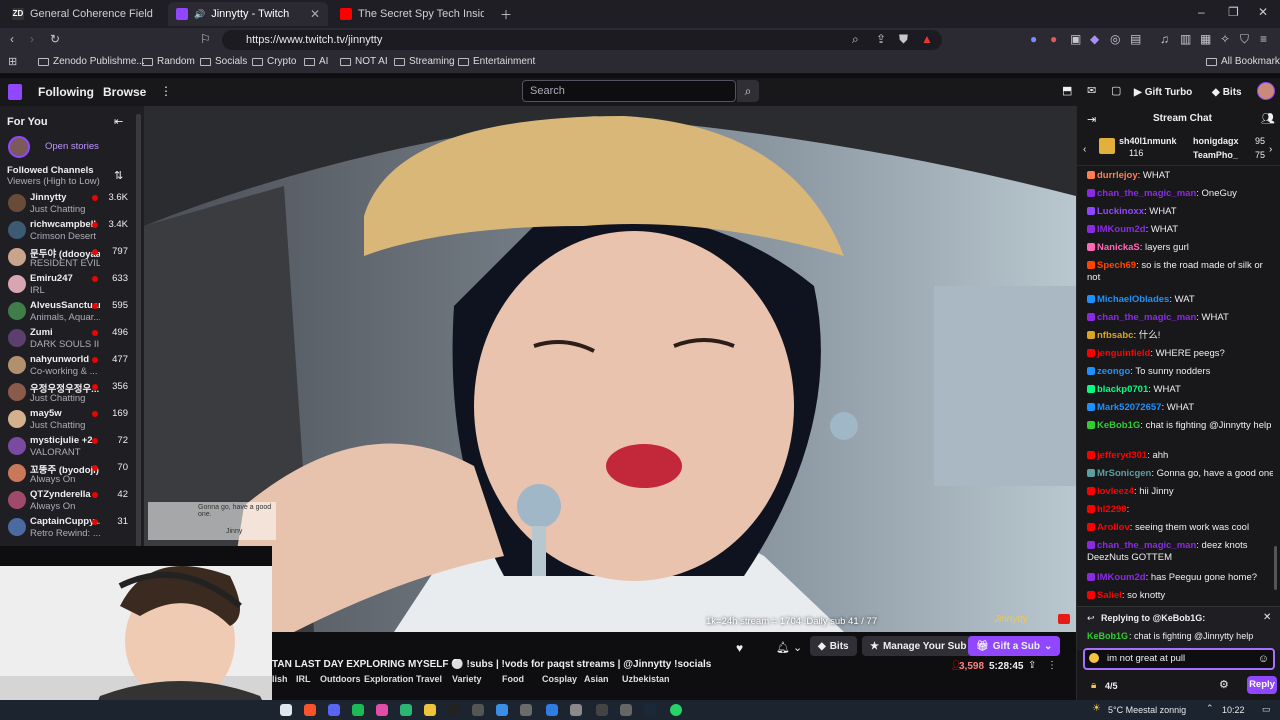 This screenshot has height=720, width=1280. I want to click on extension-icon: ●, so click(1033, 39).